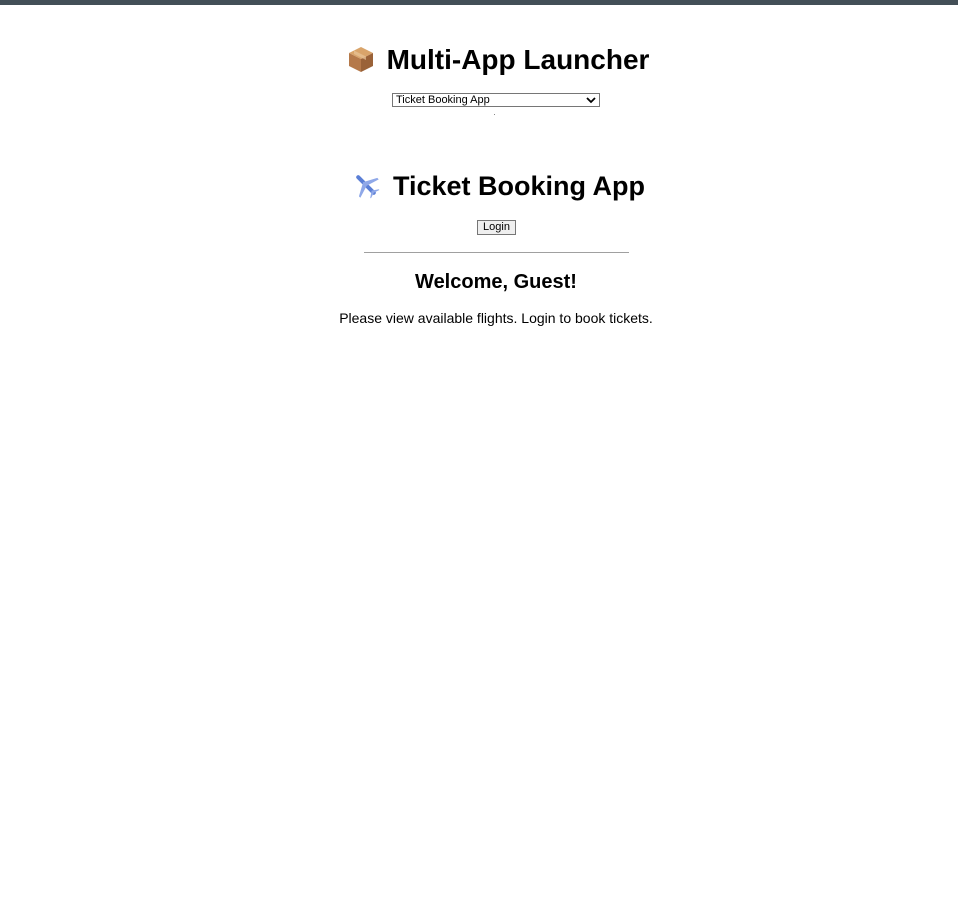 This screenshot has width=958, height=898. Describe the element at coordinates (479, 2) in the screenshot. I see `top-bar` at that location.